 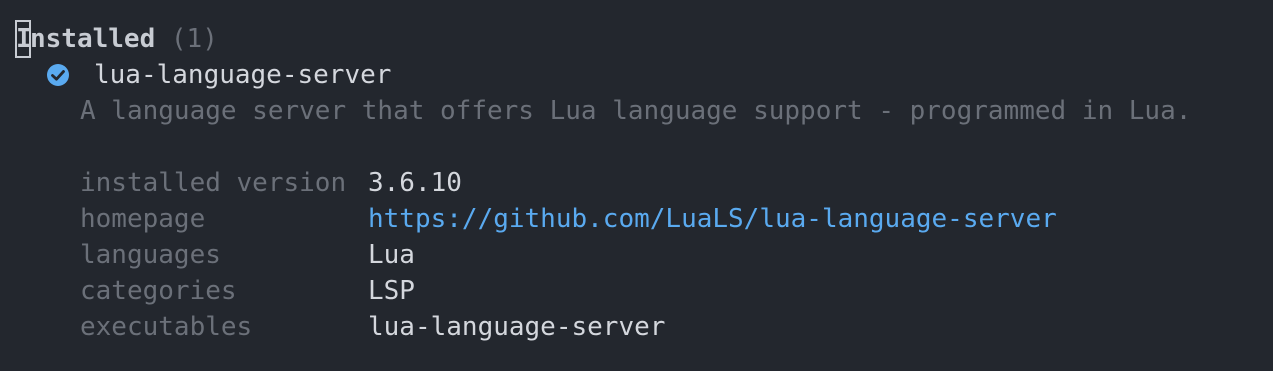 I want to click on installed-count: (1), so click(x=194, y=39).